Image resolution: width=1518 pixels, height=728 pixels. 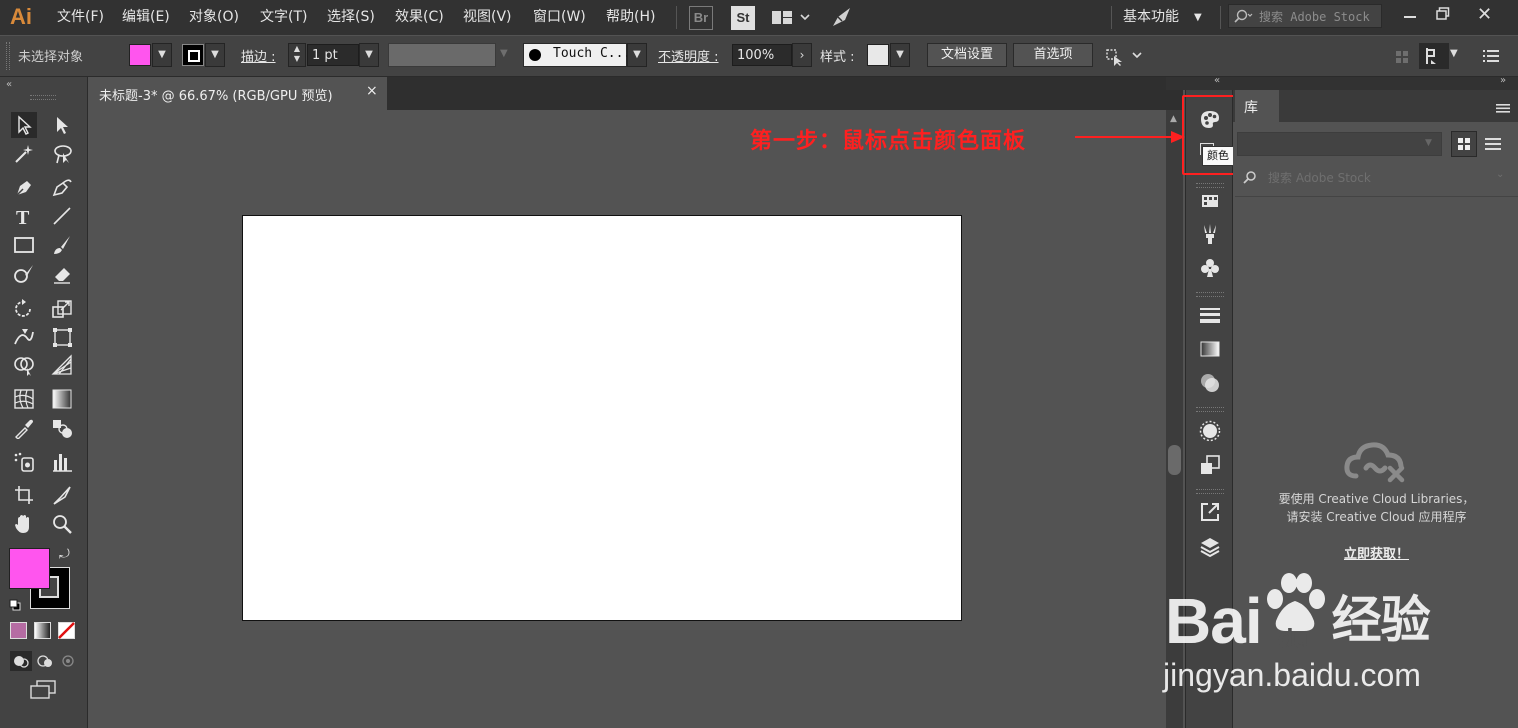 I want to click on arrange-documents-icon, so click(x=791, y=20).